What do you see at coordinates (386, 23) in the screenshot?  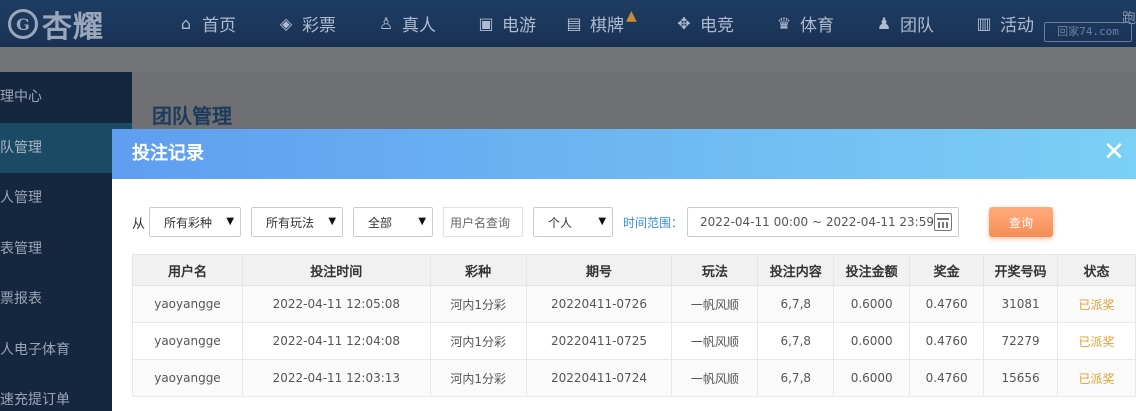 I see `live-dealer-icon: ♙` at bounding box center [386, 23].